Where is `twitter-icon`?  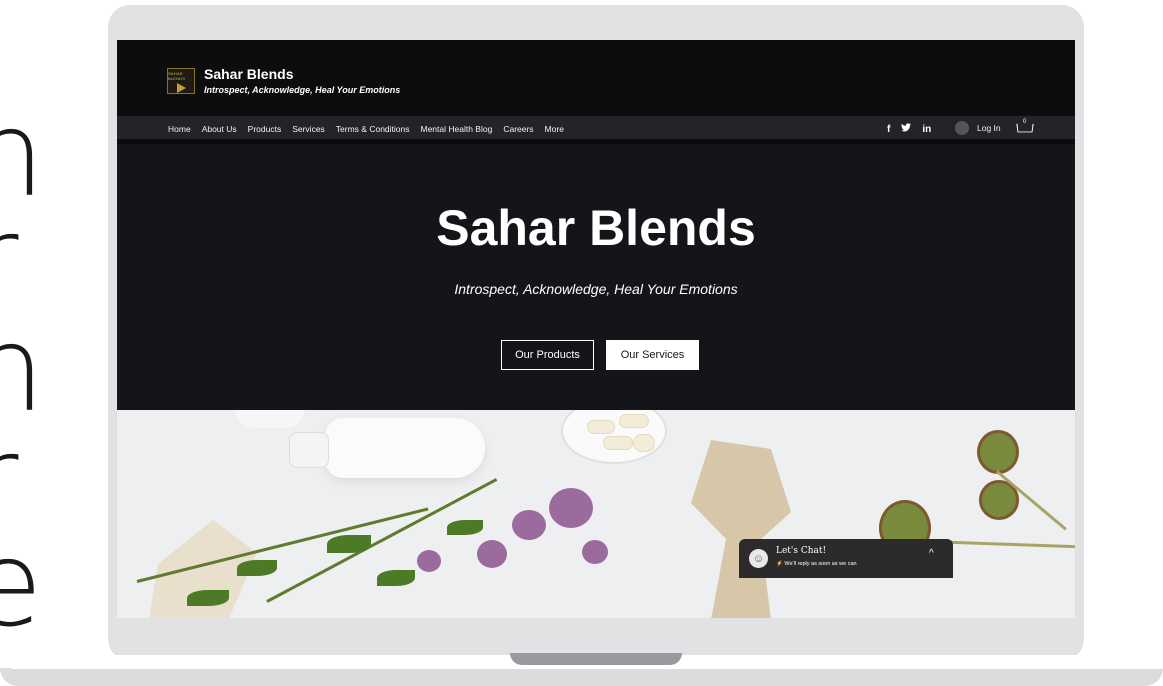 twitter-icon is located at coordinates (906, 129).